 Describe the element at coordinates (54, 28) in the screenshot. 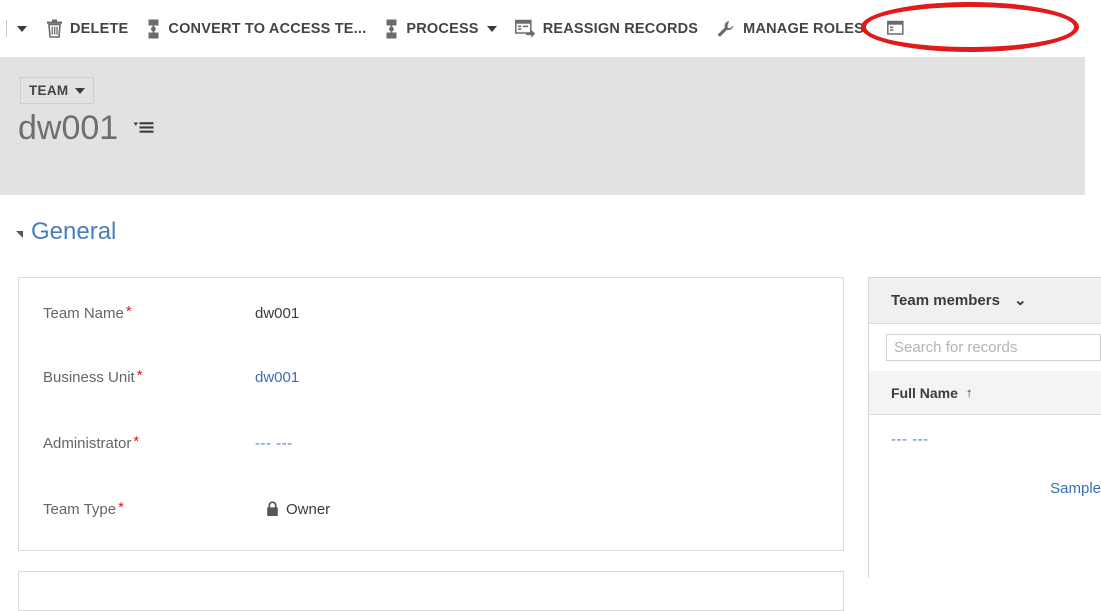

I see `trash-icon` at that location.